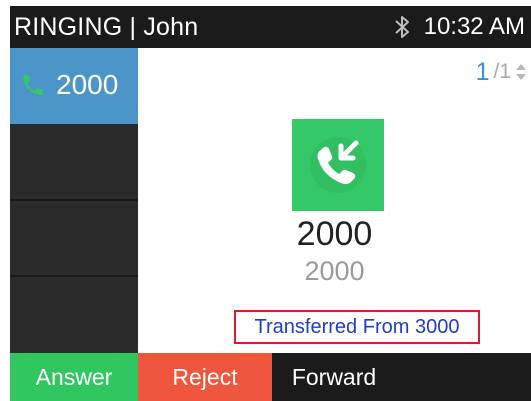 This screenshot has height=401, width=531. What do you see at coordinates (474, 26) in the screenshot?
I see `clock: 10:32 AM` at bounding box center [474, 26].